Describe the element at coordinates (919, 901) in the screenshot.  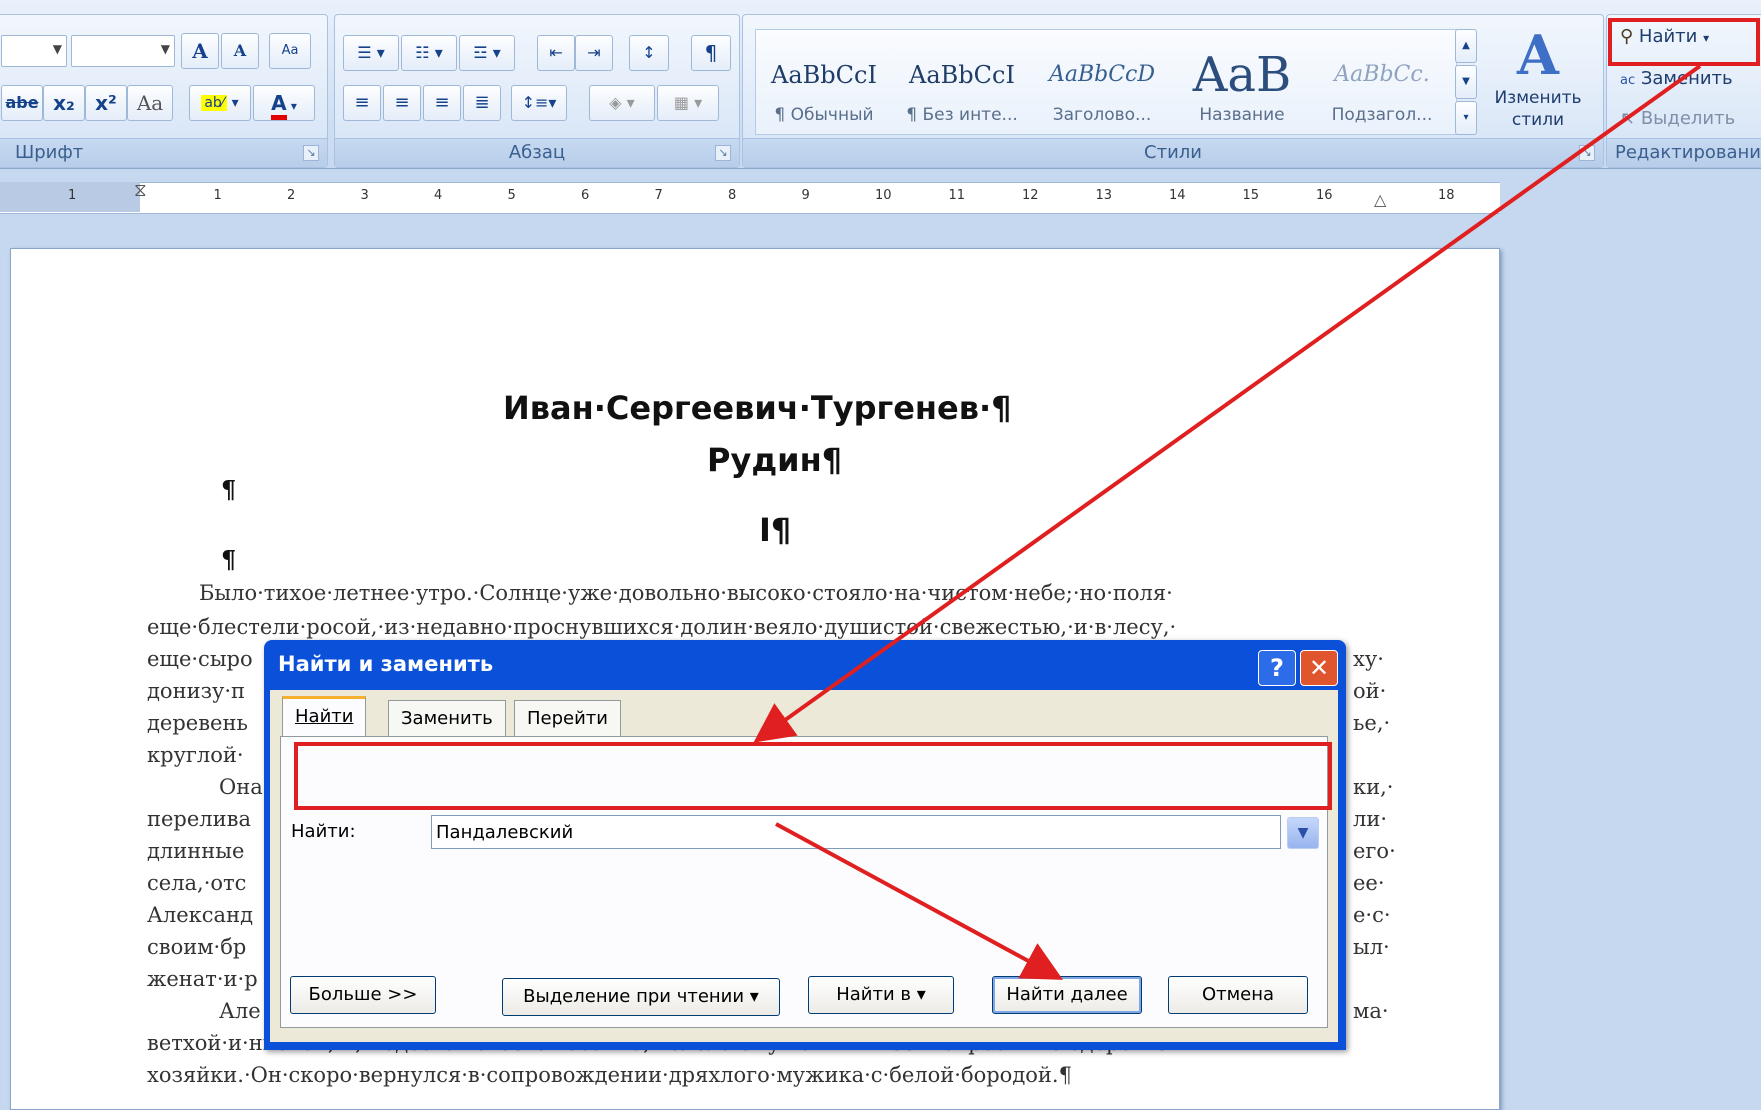
I see `arrow-to-find-next` at that location.